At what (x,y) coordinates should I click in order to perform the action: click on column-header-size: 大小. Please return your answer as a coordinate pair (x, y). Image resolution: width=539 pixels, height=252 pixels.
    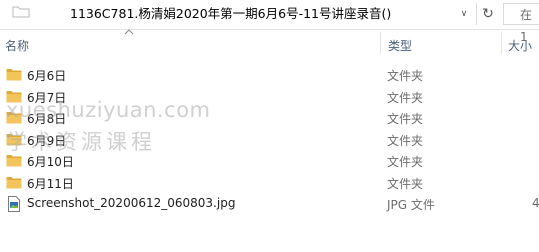
    Looking at the image, I should click on (520, 45).